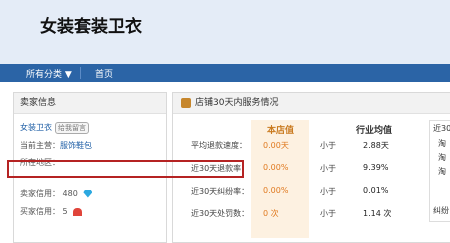 The image size is (450, 243). What do you see at coordinates (237, 103) in the screenshot?
I see `service-title: 店铺30天内服务情况` at bounding box center [237, 103].